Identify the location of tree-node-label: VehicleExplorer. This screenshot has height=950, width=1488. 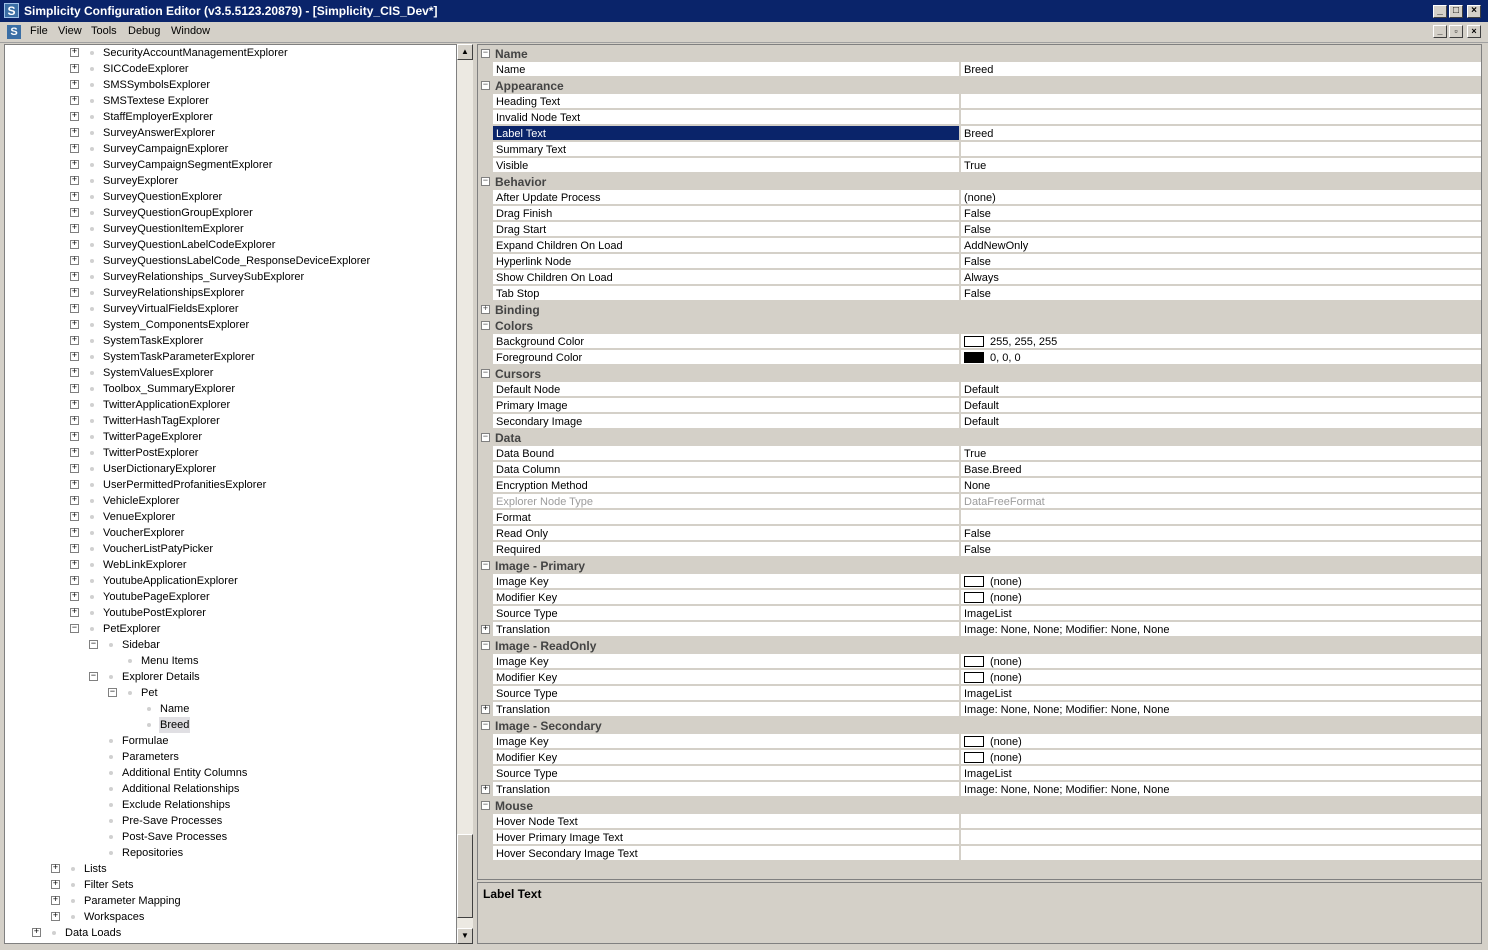
(141, 501).